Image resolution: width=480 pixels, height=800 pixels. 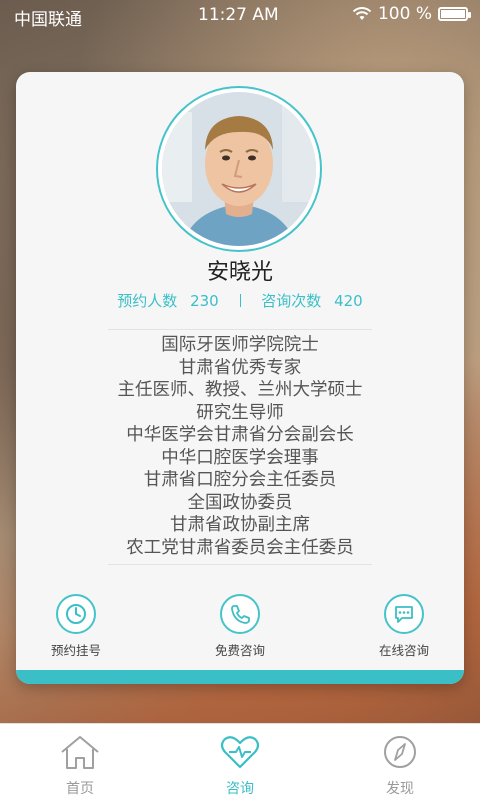 What do you see at coordinates (240, 525) in the screenshot?
I see `title-line: 甘肃省政协副主席` at bounding box center [240, 525].